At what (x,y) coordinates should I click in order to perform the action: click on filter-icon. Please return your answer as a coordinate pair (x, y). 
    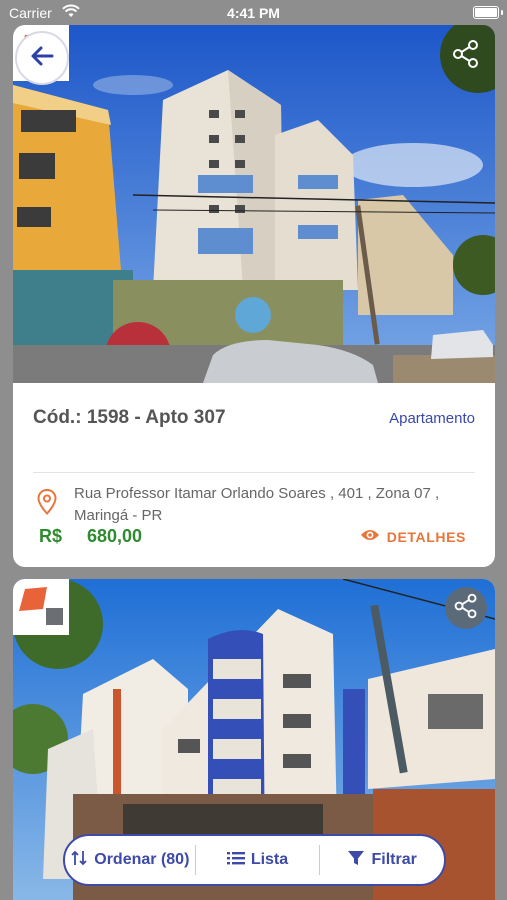
    Looking at the image, I should click on (356, 860).